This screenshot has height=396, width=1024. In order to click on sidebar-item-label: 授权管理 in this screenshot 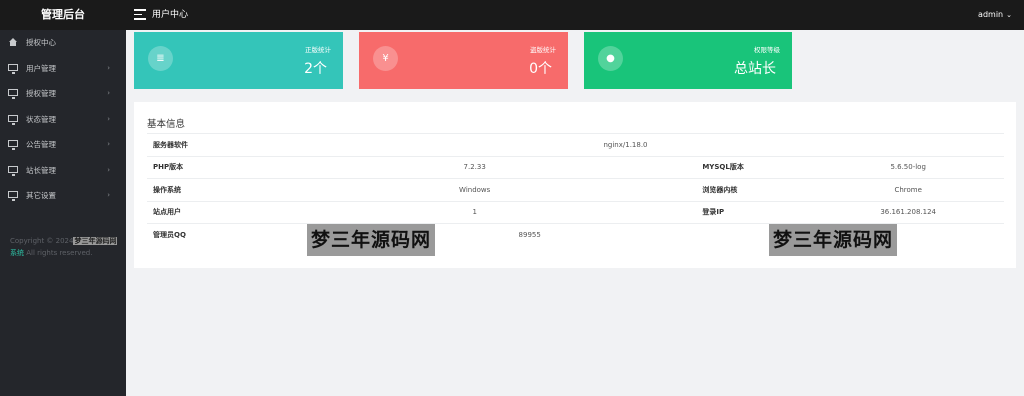, I will do `click(41, 93)`.